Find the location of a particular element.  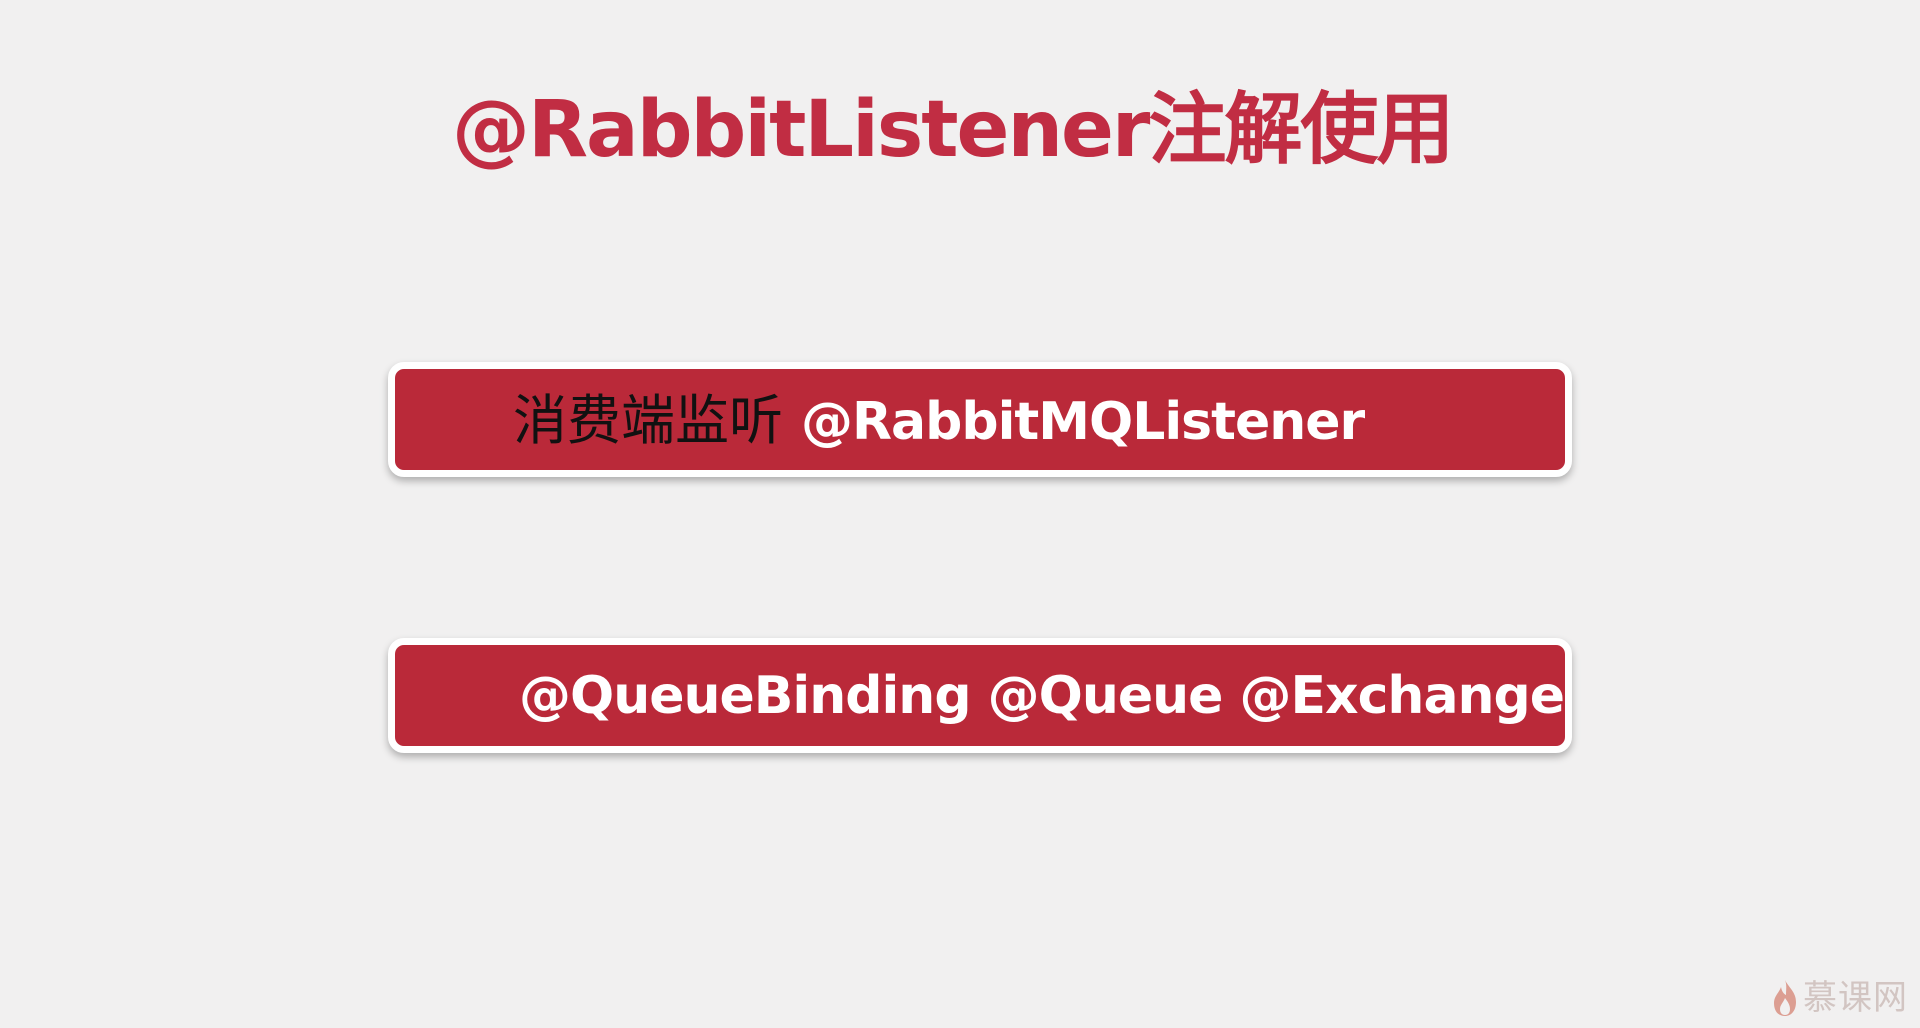

slide-title: @RabbitListener注解使用 is located at coordinates (953, 130).